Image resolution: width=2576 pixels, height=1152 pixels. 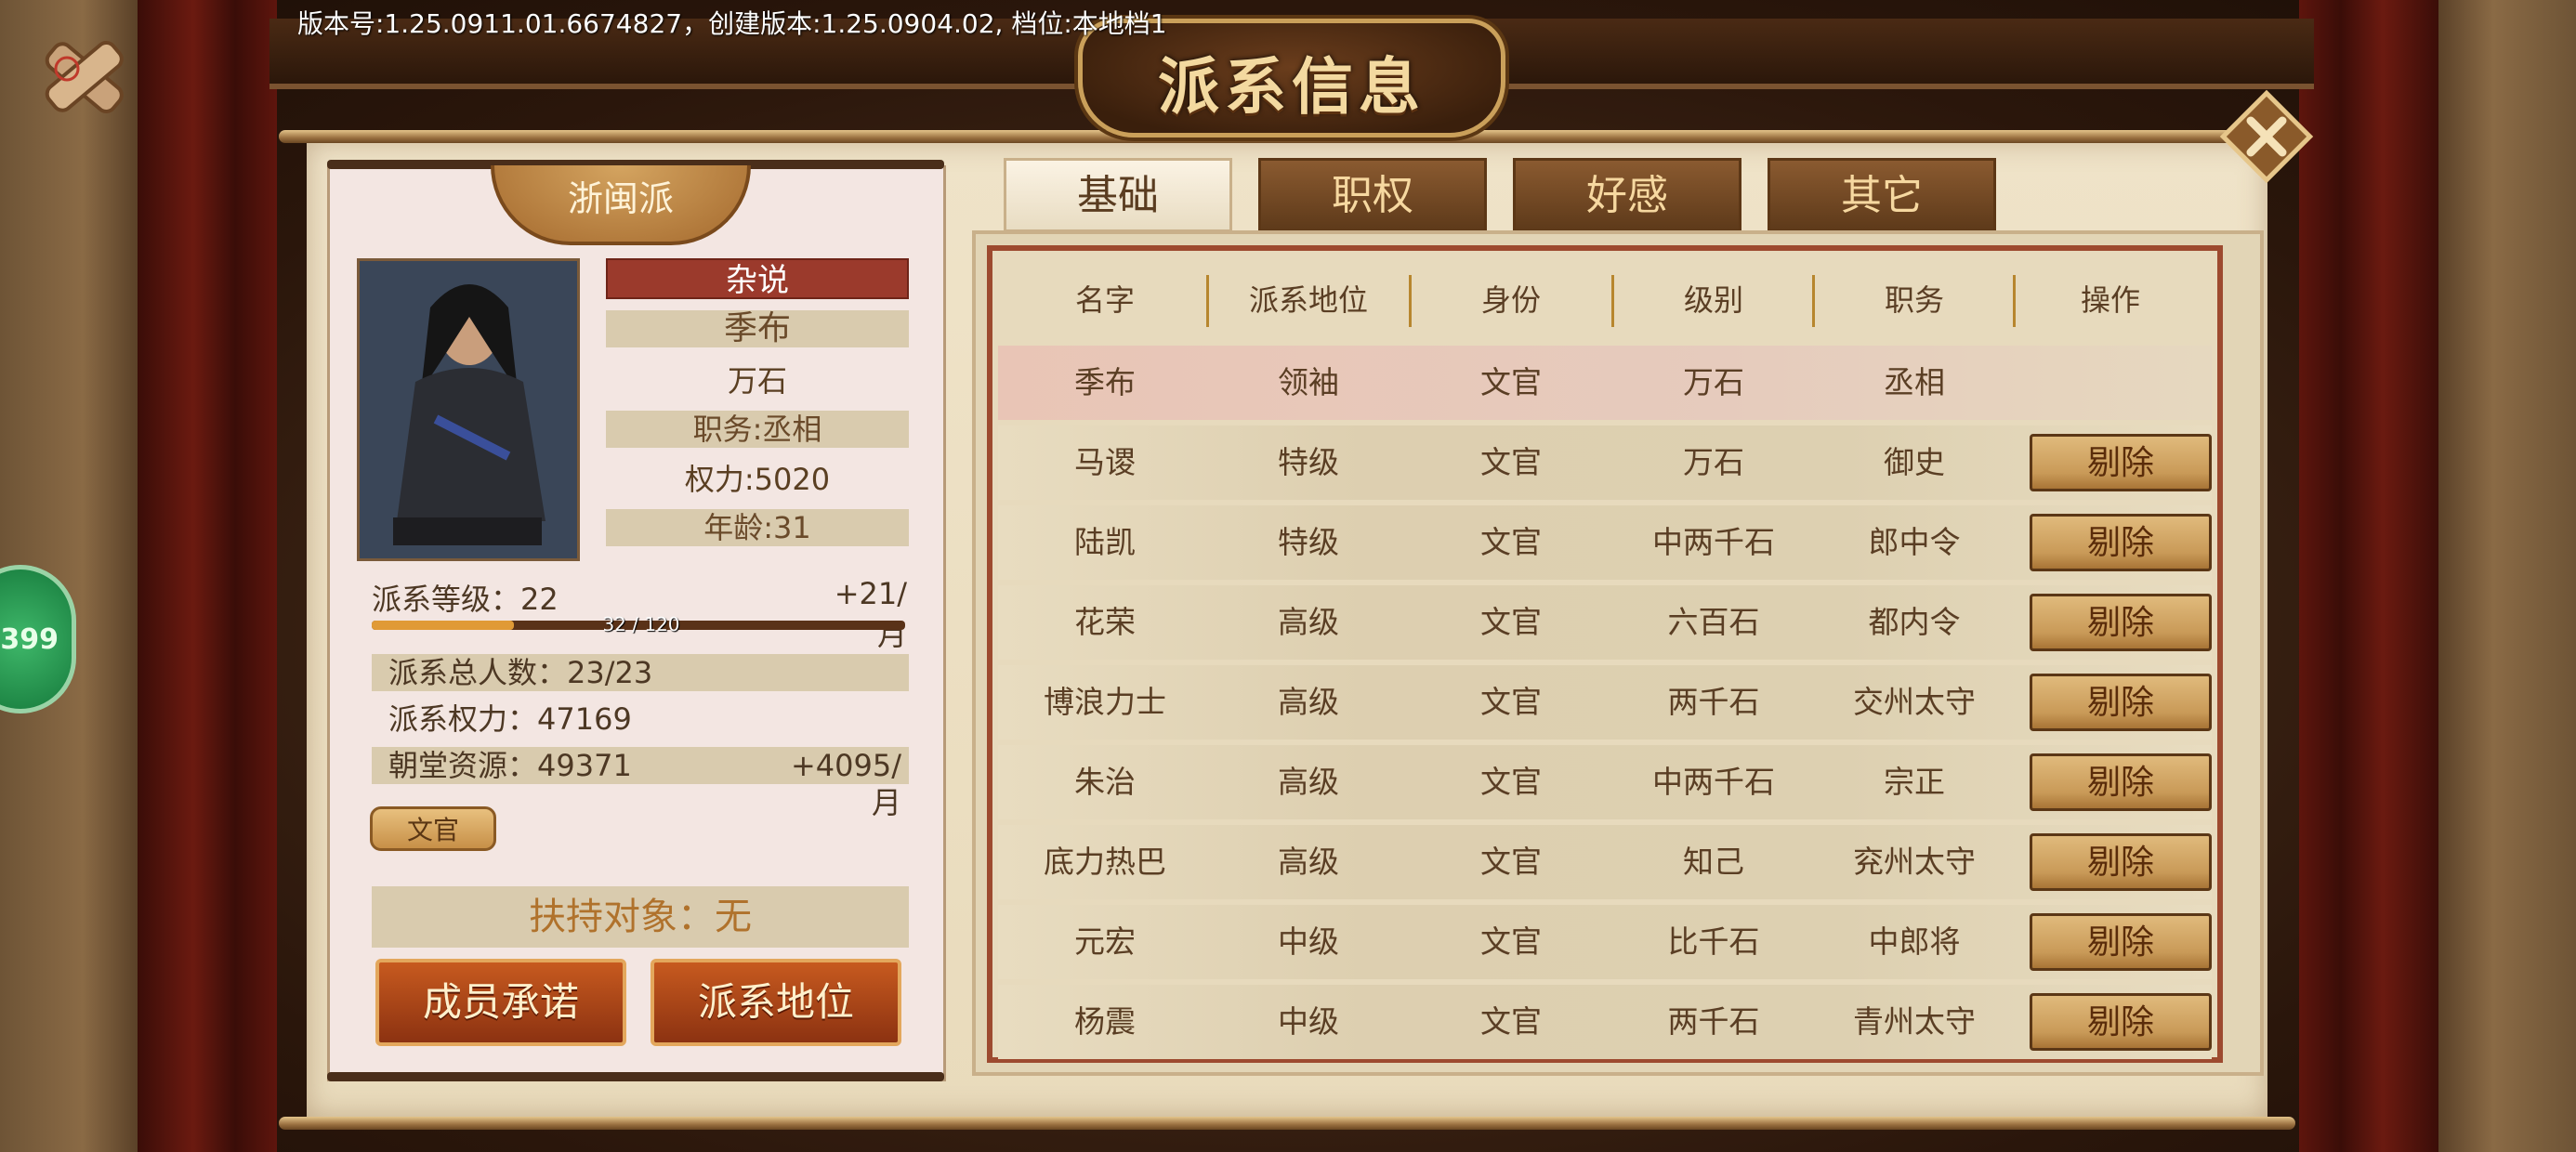 I want to click on scroll-rod-bottom, so click(x=1287, y=1123).